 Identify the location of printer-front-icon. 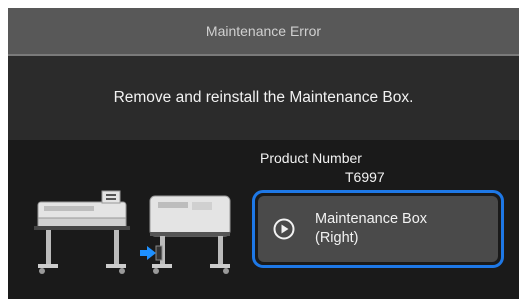
(82, 232).